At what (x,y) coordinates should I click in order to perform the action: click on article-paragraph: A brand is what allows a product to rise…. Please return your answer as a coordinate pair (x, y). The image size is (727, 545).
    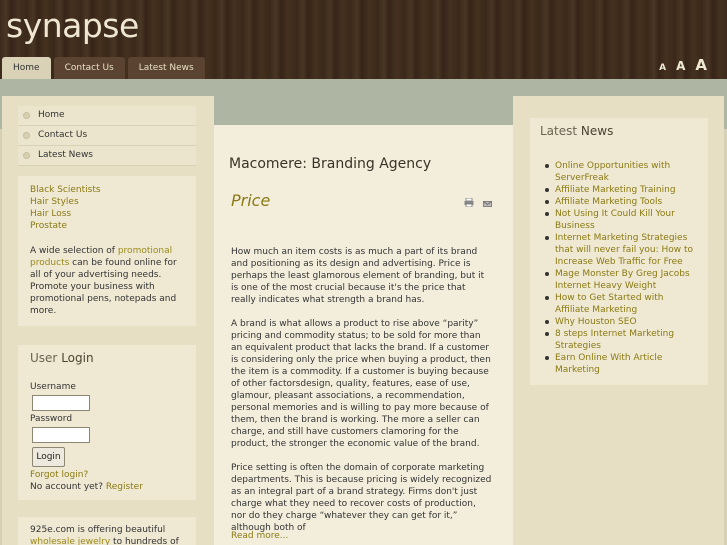
    Looking at the image, I should click on (361, 384).